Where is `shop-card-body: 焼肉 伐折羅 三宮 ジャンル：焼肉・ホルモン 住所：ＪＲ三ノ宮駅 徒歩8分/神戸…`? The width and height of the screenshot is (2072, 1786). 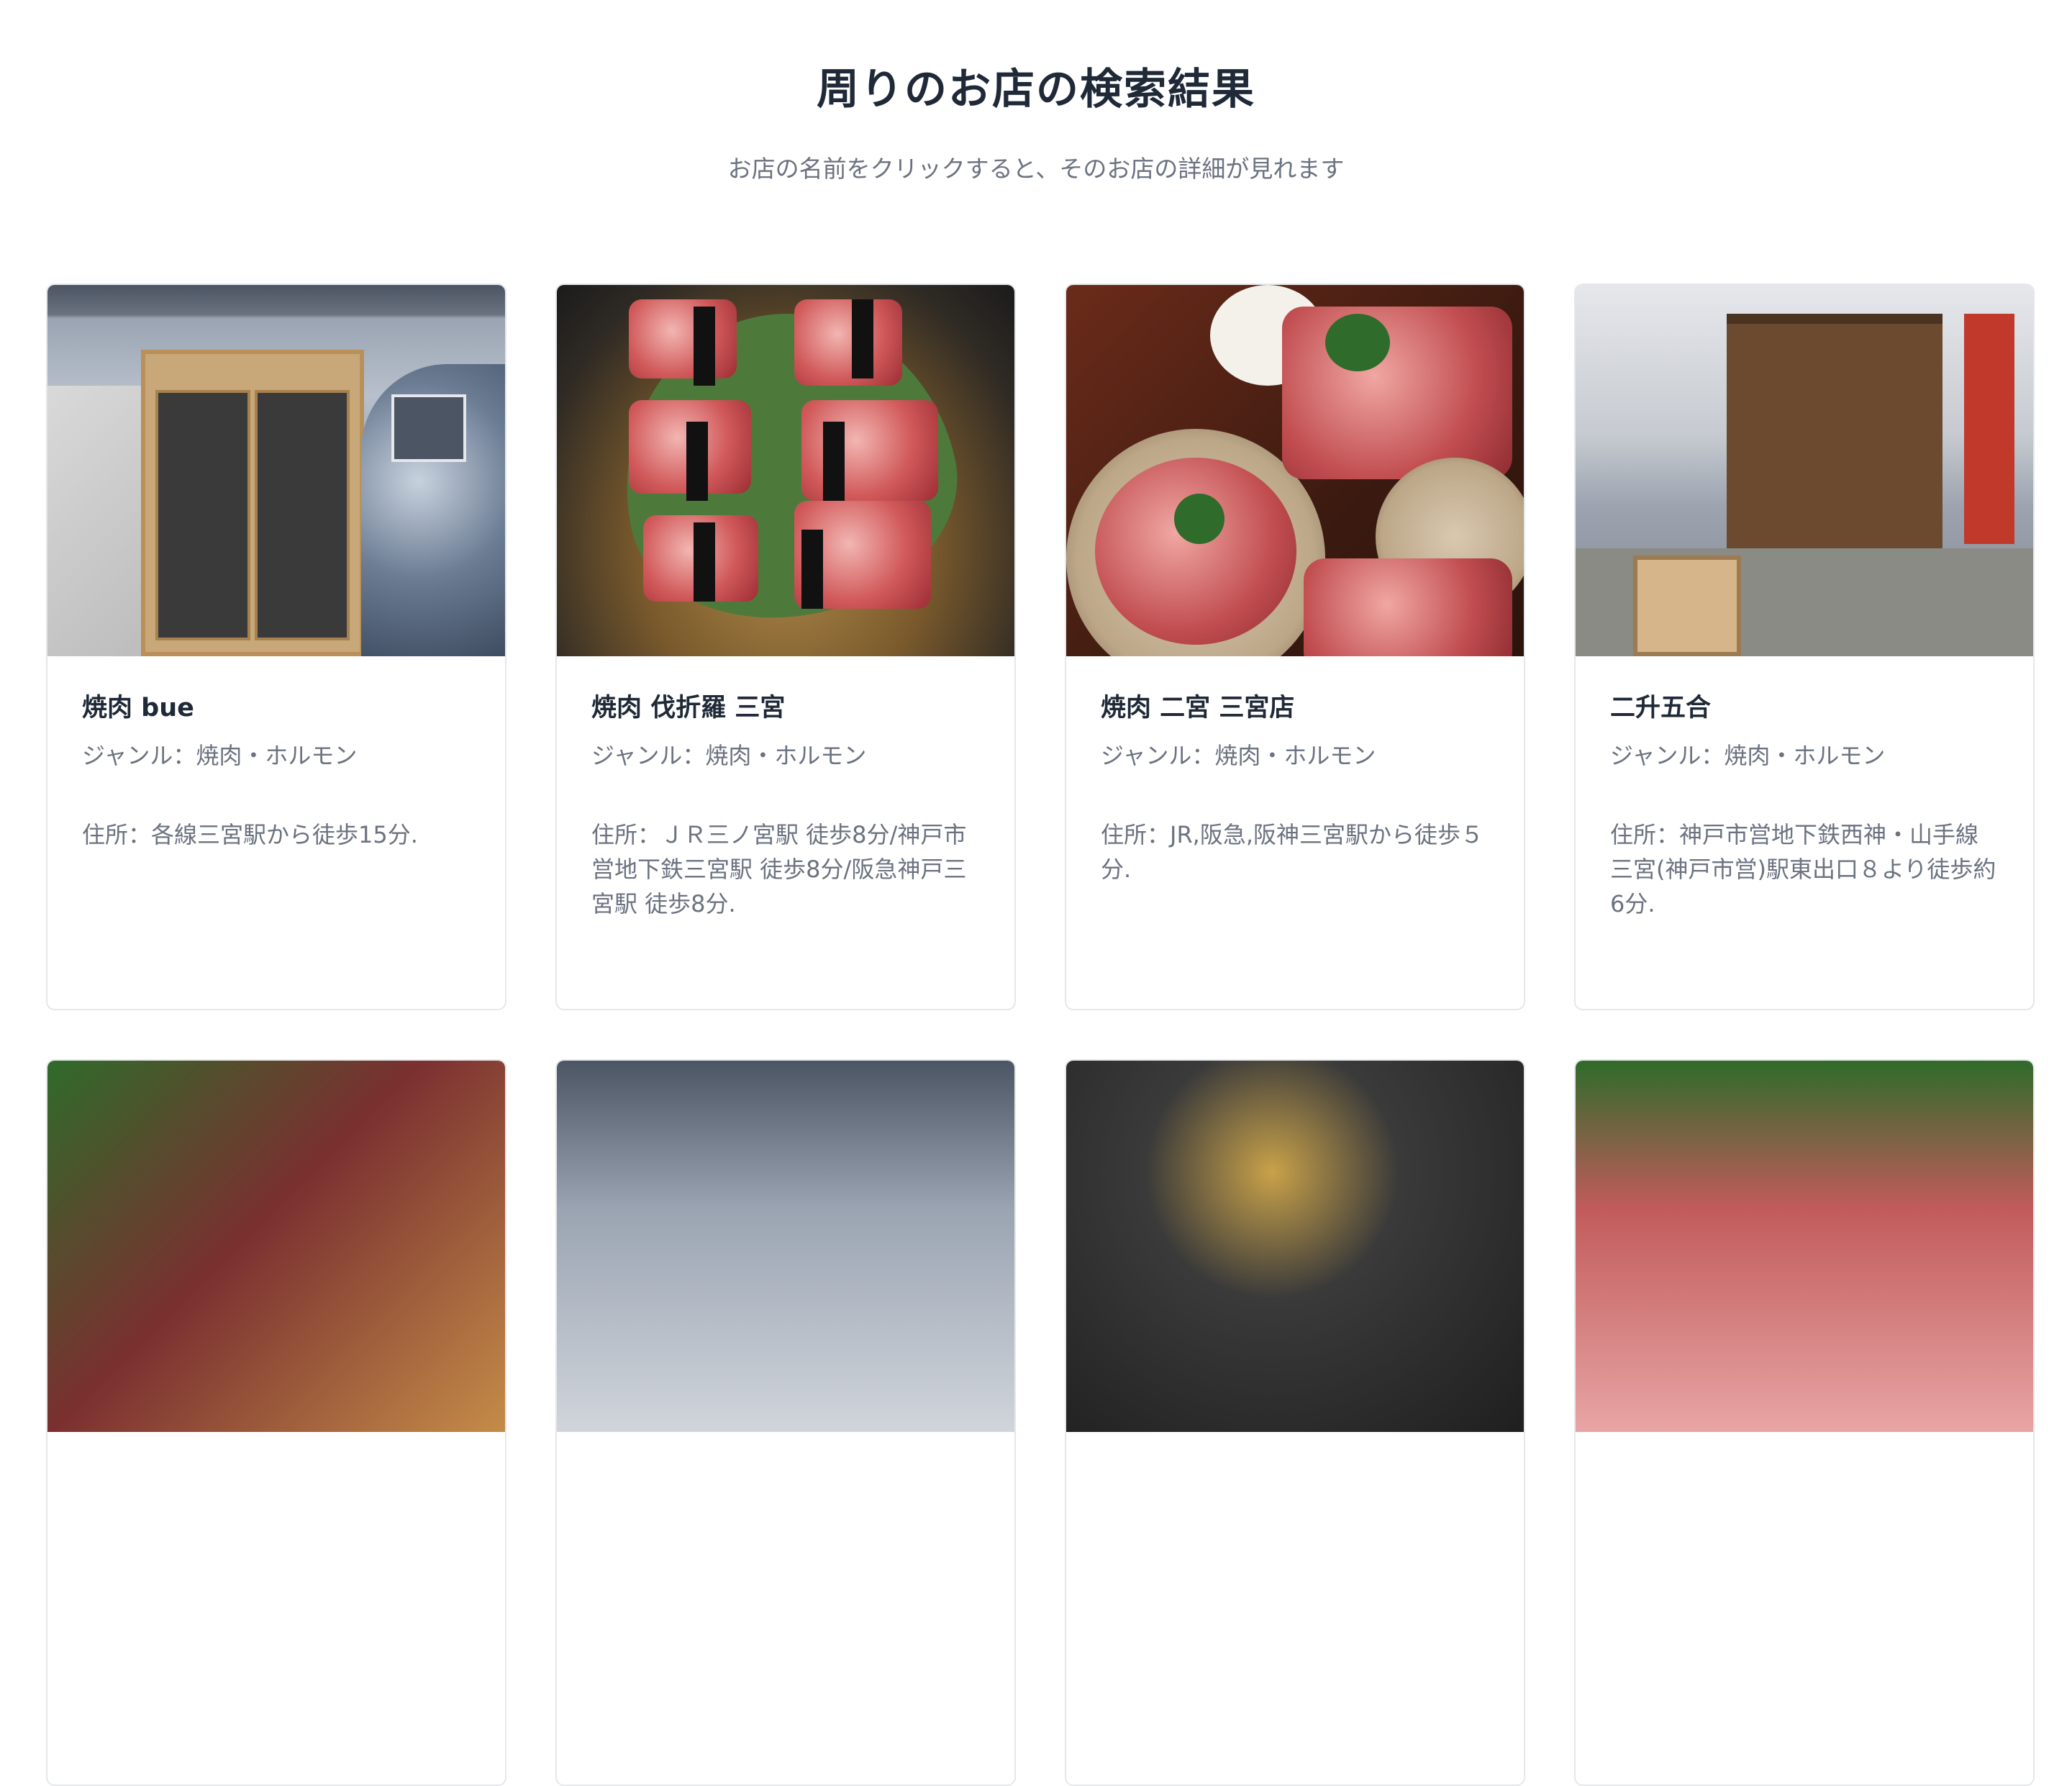 shop-card-body: 焼肉 伐折羅 三宮 ジャンル：焼肉・ホルモン 住所：ＪＲ三ノ宮駅 徒歩8分/神戸… is located at coordinates (786, 788).